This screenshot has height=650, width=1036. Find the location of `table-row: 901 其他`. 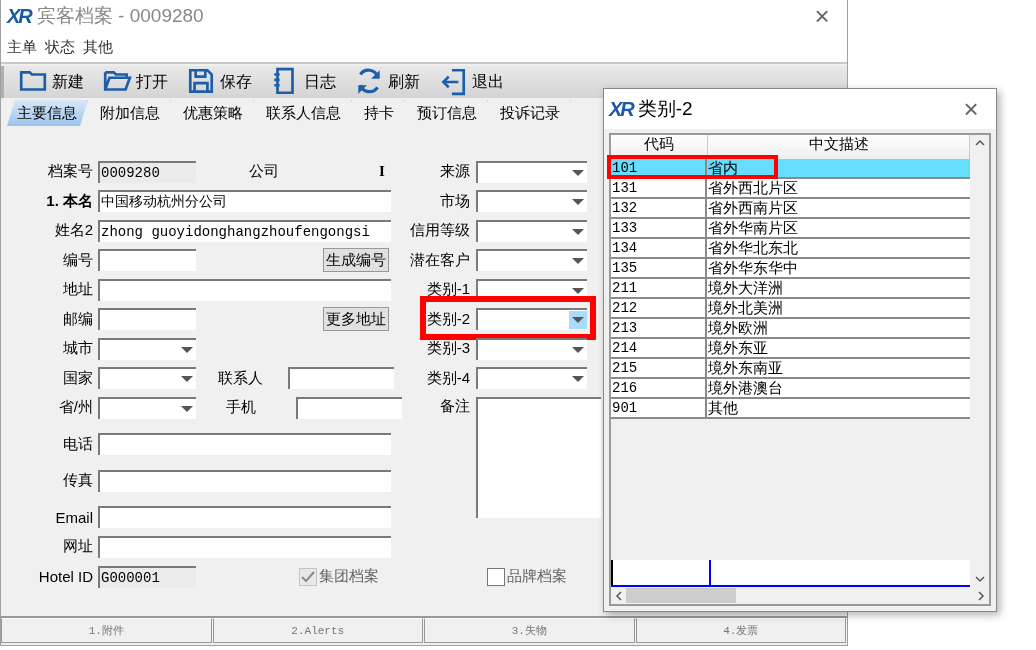

table-row: 901 其他 is located at coordinates (791, 409).